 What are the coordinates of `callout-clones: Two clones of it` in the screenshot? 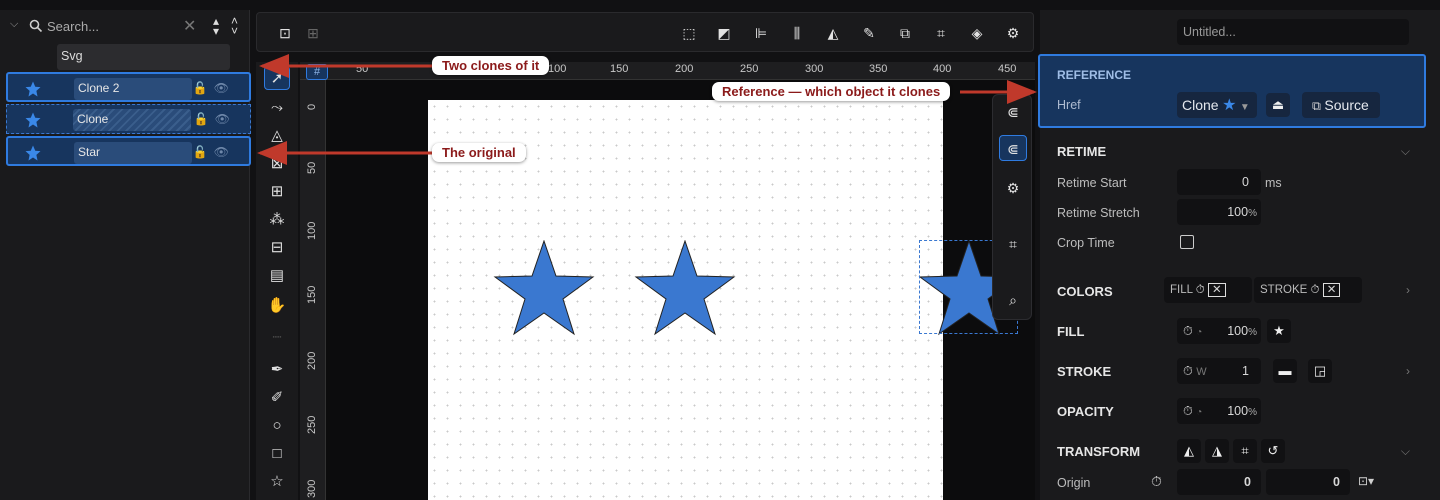 It's located at (491, 65).